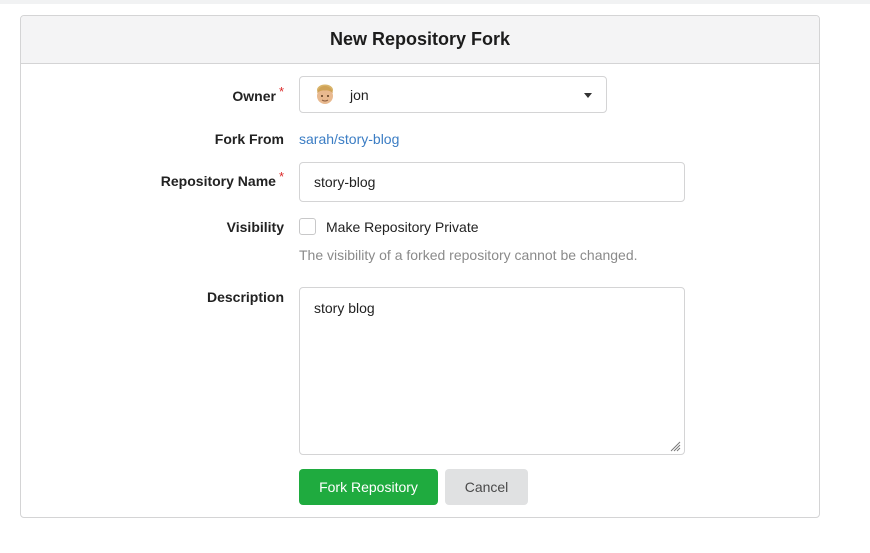 The image size is (870, 553). What do you see at coordinates (349, 139) in the screenshot?
I see `fork-source-link: sarah/story-blog` at bounding box center [349, 139].